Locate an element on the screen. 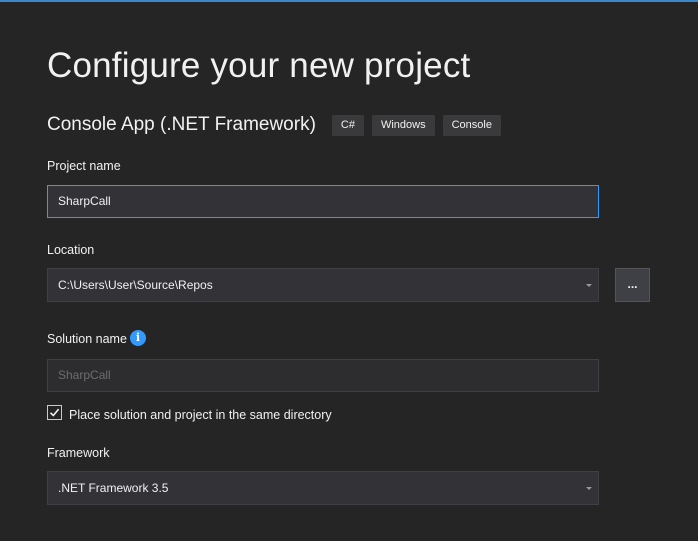 This screenshot has width=698, height=541. same-directory-checkbox is located at coordinates (54, 412).